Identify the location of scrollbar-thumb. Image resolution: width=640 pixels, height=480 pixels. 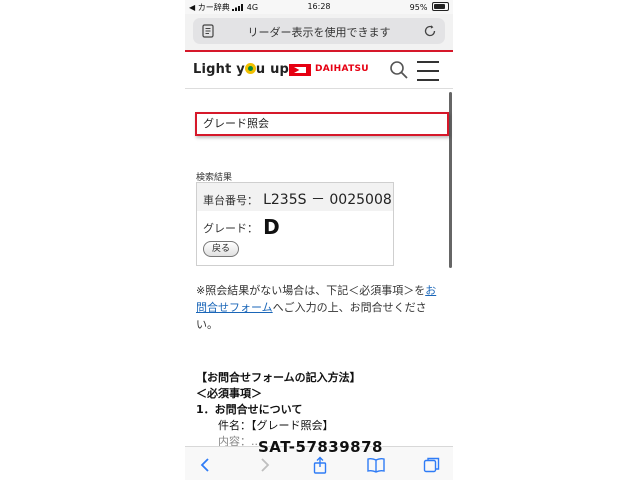
(450, 180).